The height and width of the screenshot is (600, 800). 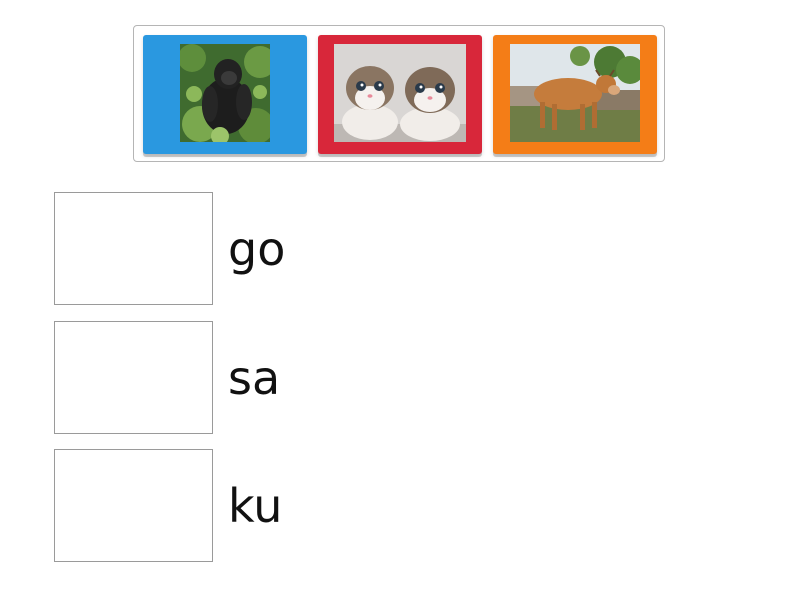 I want to click on syllable-label-1: go, so click(x=257, y=248).